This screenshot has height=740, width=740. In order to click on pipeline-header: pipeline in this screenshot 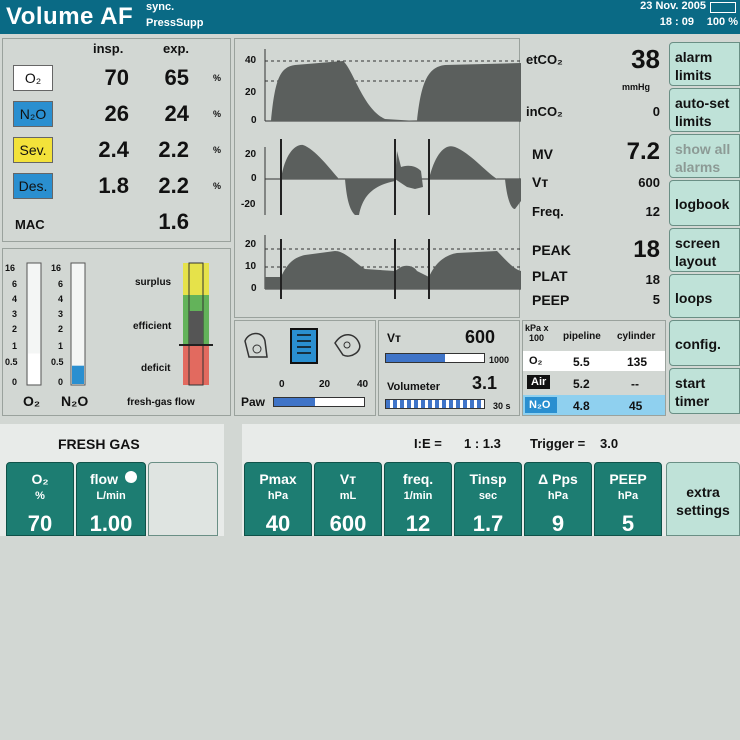, I will do `click(582, 336)`.